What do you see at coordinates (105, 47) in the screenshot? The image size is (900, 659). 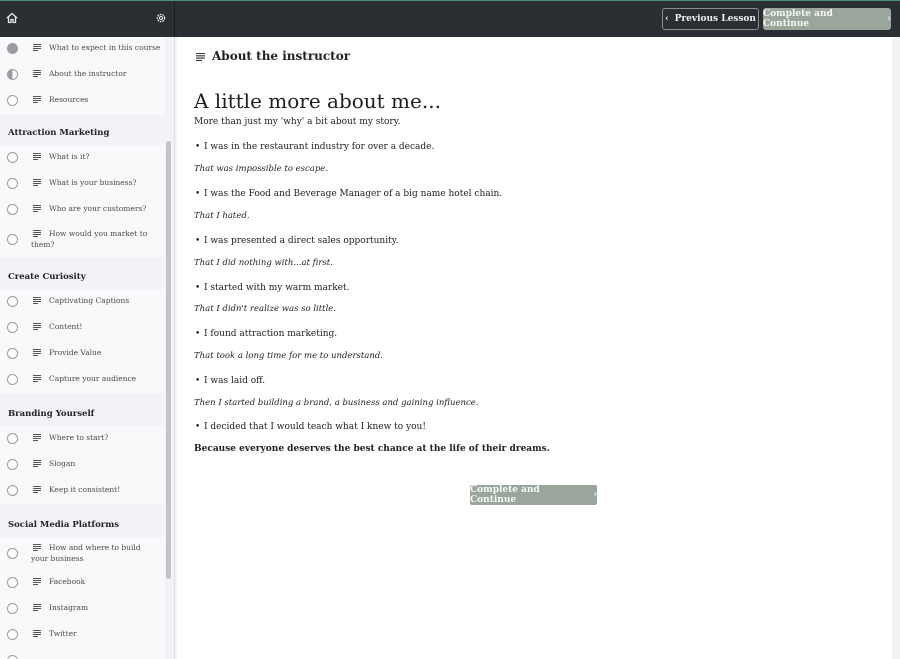 I see `sidebar-item-label: What to expect in this course` at bounding box center [105, 47].